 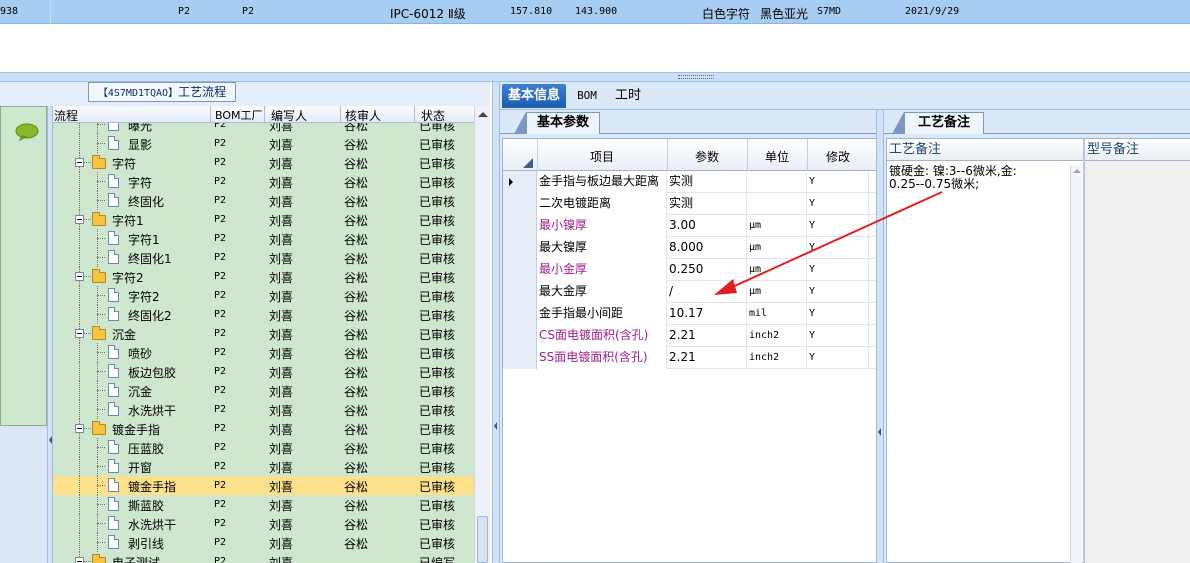 What do you see at coordinates (263, 485) in the screenshot?
I see `tree-item-row: 镀金手指 P2 刘喜 谷松 已审核` at bounding box center [263, 485].